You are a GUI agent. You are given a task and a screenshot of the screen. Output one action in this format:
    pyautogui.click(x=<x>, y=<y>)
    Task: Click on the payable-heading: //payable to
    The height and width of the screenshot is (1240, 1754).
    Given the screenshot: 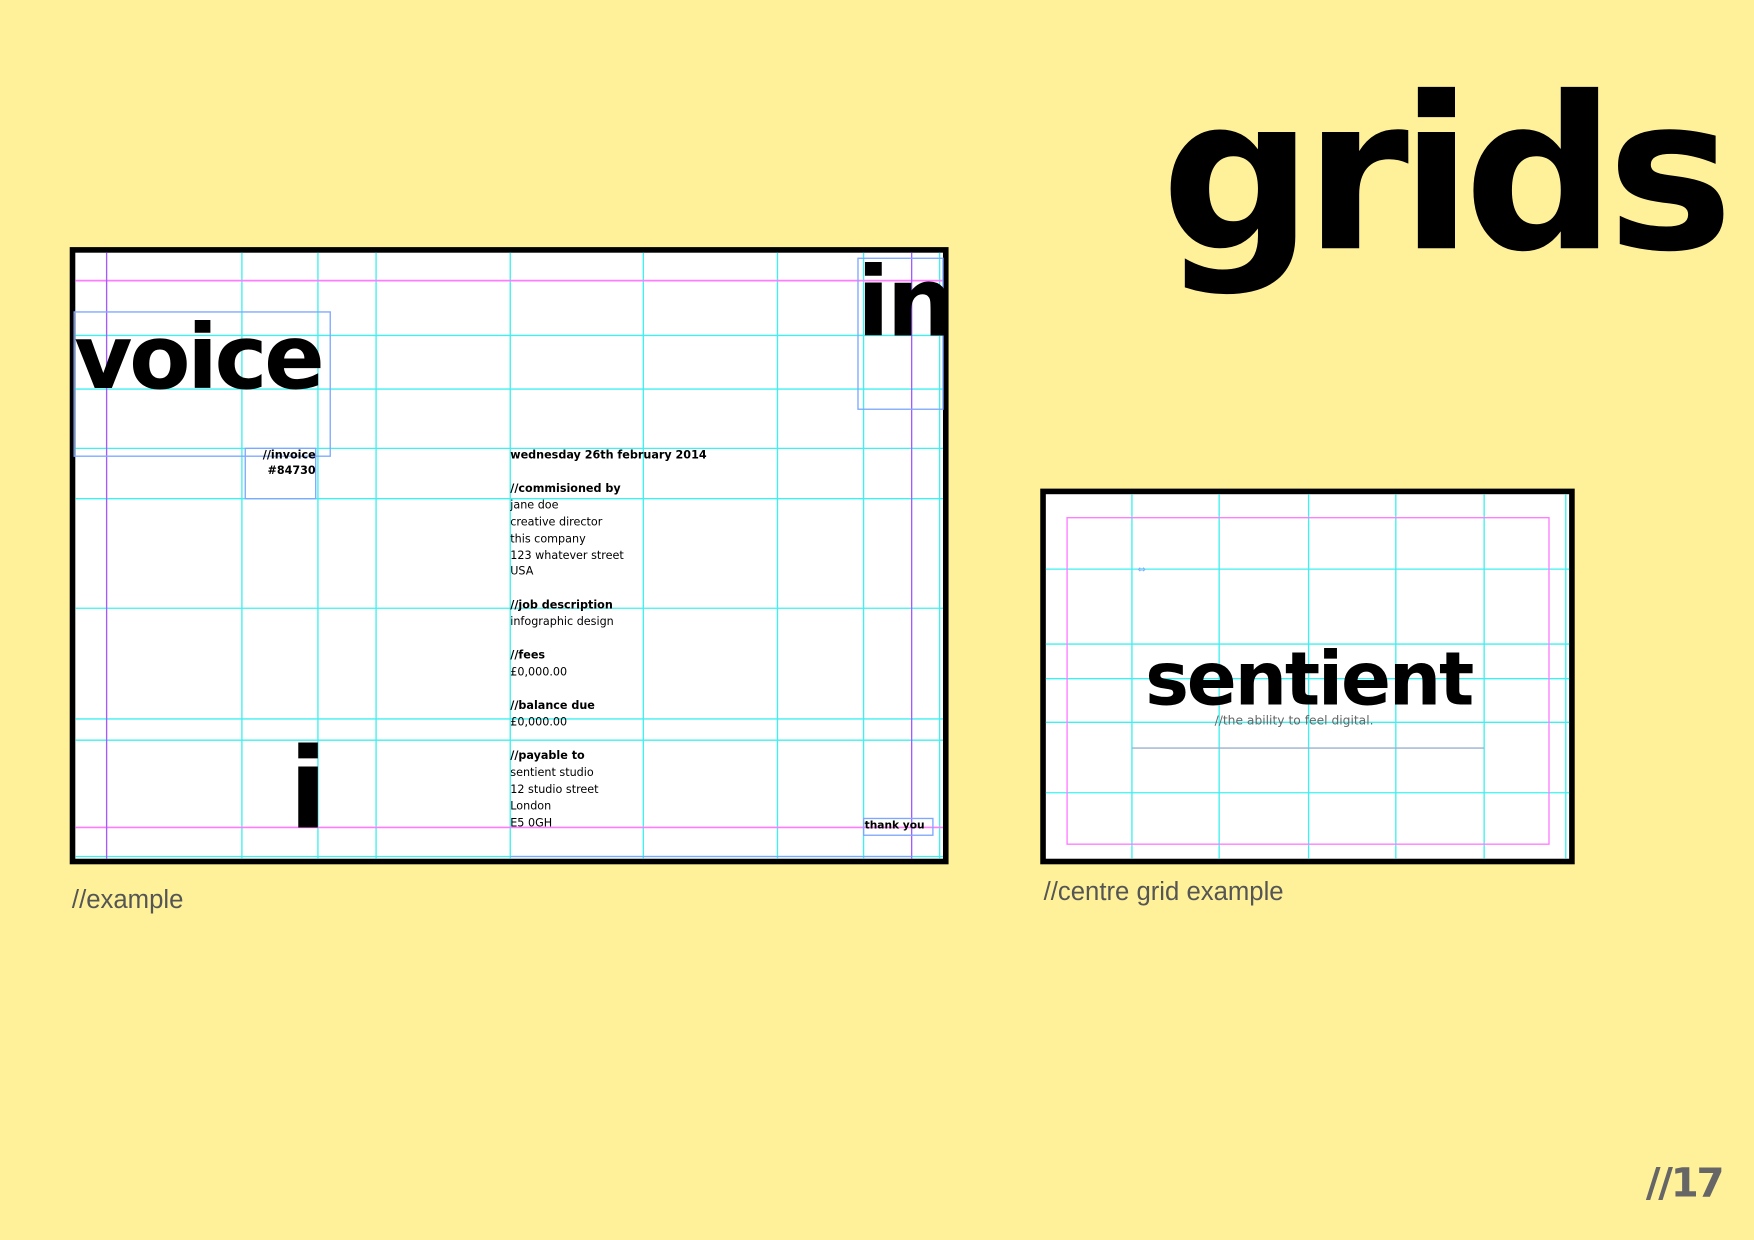 What is the action you would take?
    pyautogui.click(x=547, y=755)
    